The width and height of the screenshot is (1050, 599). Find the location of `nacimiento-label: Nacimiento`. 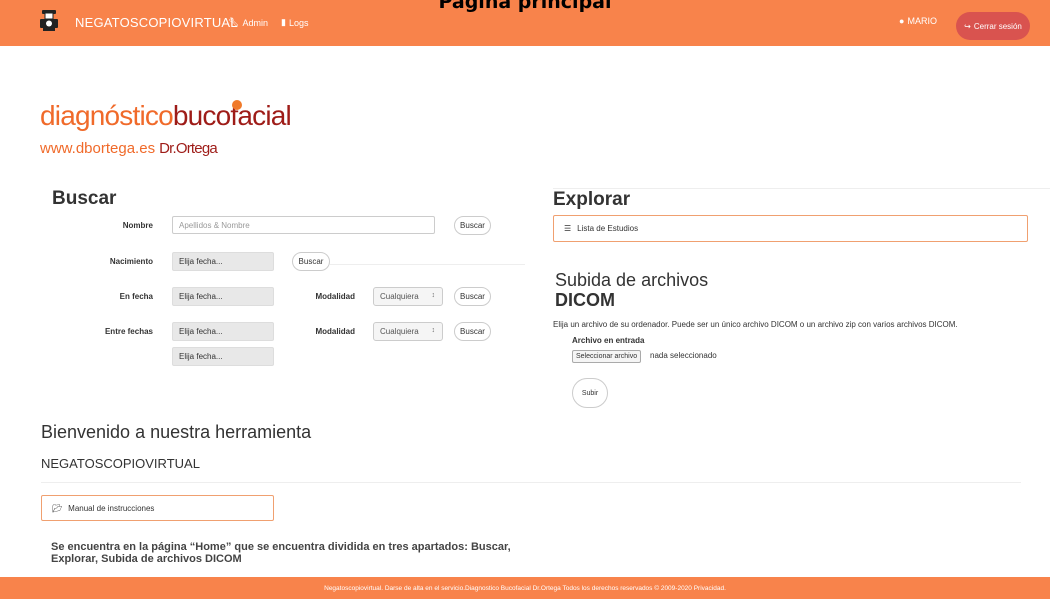

nacimiento-label: Nacimiento is located at coordinates (131, 261).